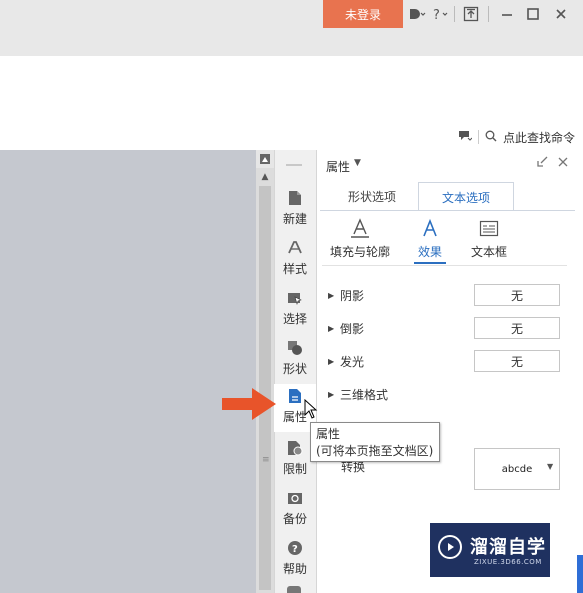 This screenshot has width=583, height=593. I want to click on tool-style-label: 样式, so click(294, 269).